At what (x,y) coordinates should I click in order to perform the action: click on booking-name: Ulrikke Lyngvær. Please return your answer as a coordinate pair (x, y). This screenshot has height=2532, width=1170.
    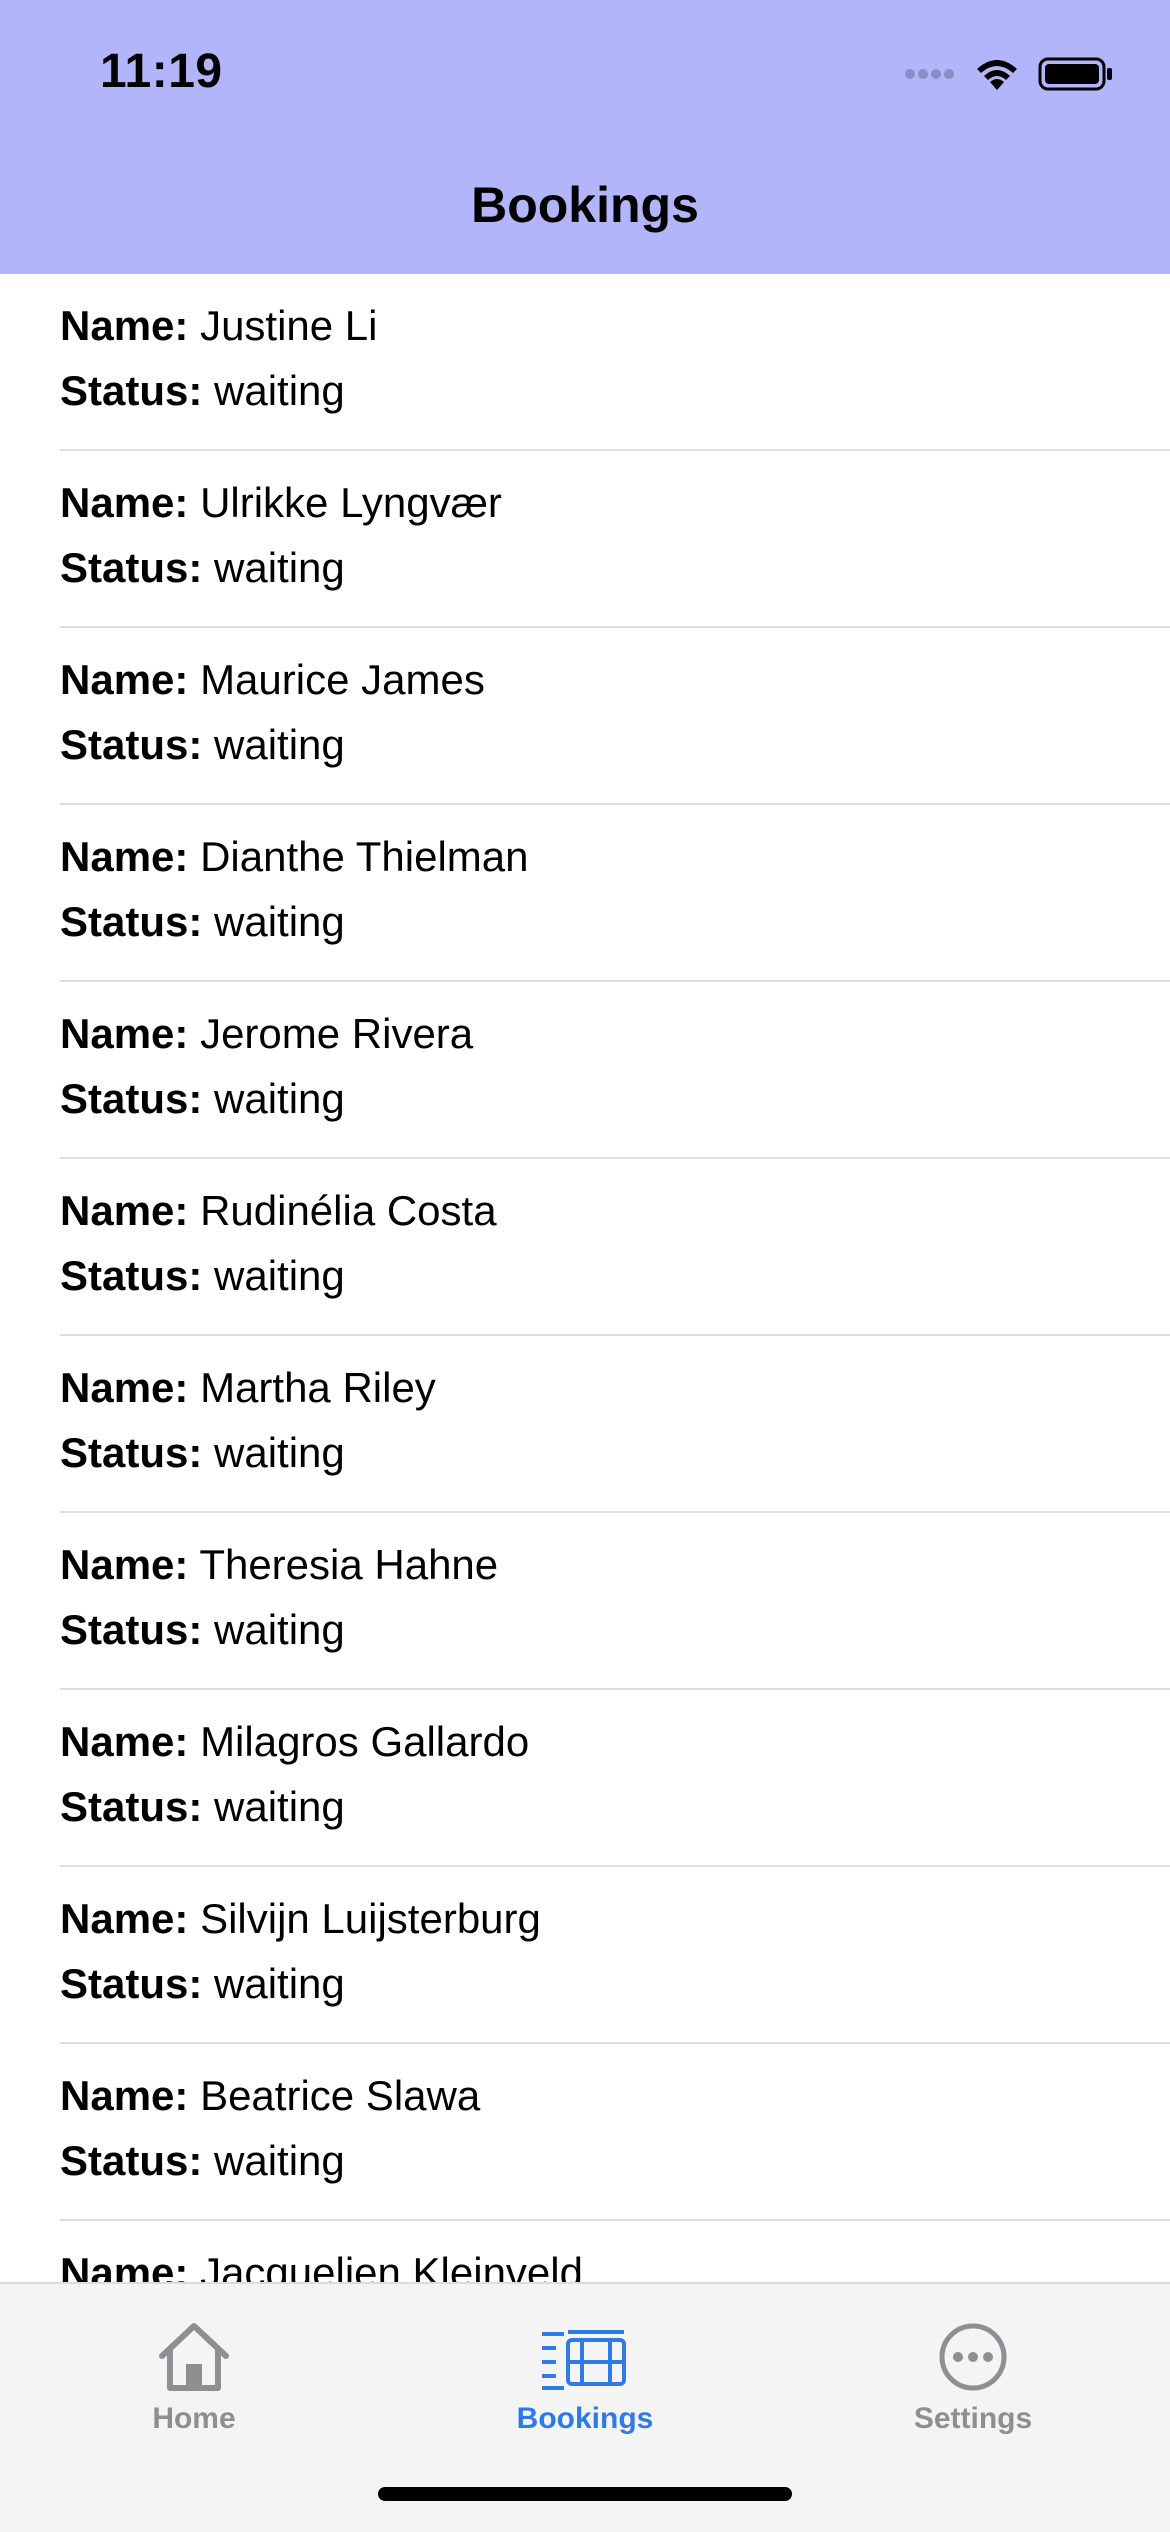
    Looking at the image, I should click on (351, 502).